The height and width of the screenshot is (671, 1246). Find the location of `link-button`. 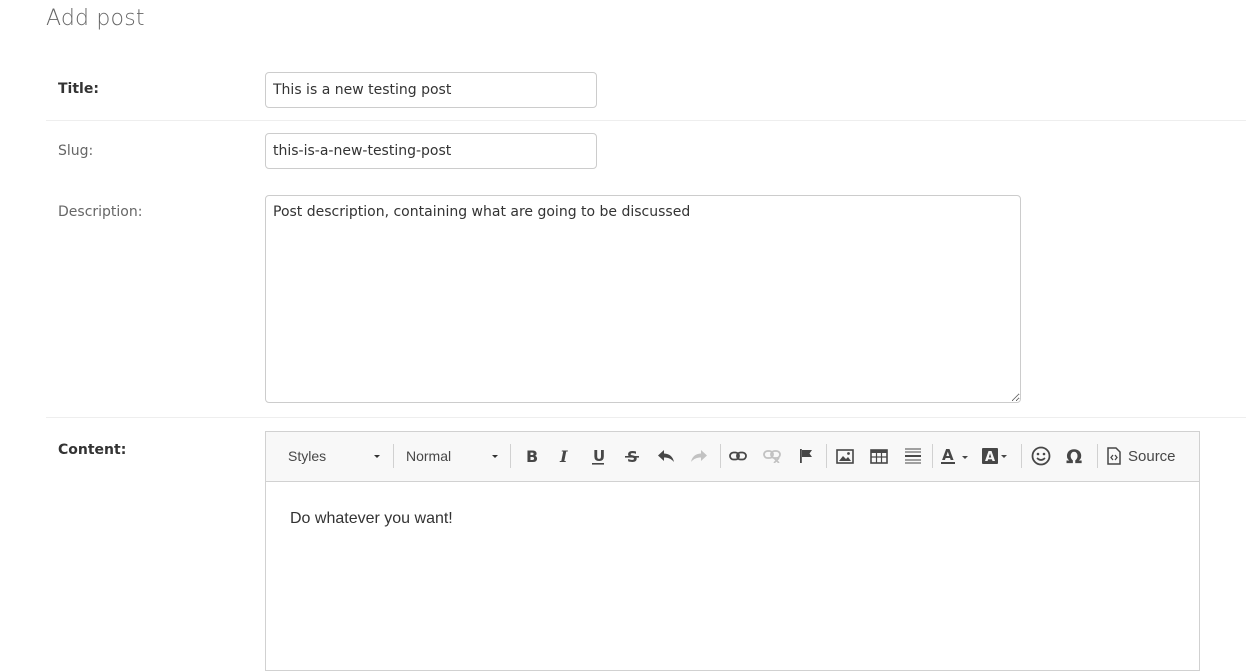

link-button is located at coordinates (738, 456).